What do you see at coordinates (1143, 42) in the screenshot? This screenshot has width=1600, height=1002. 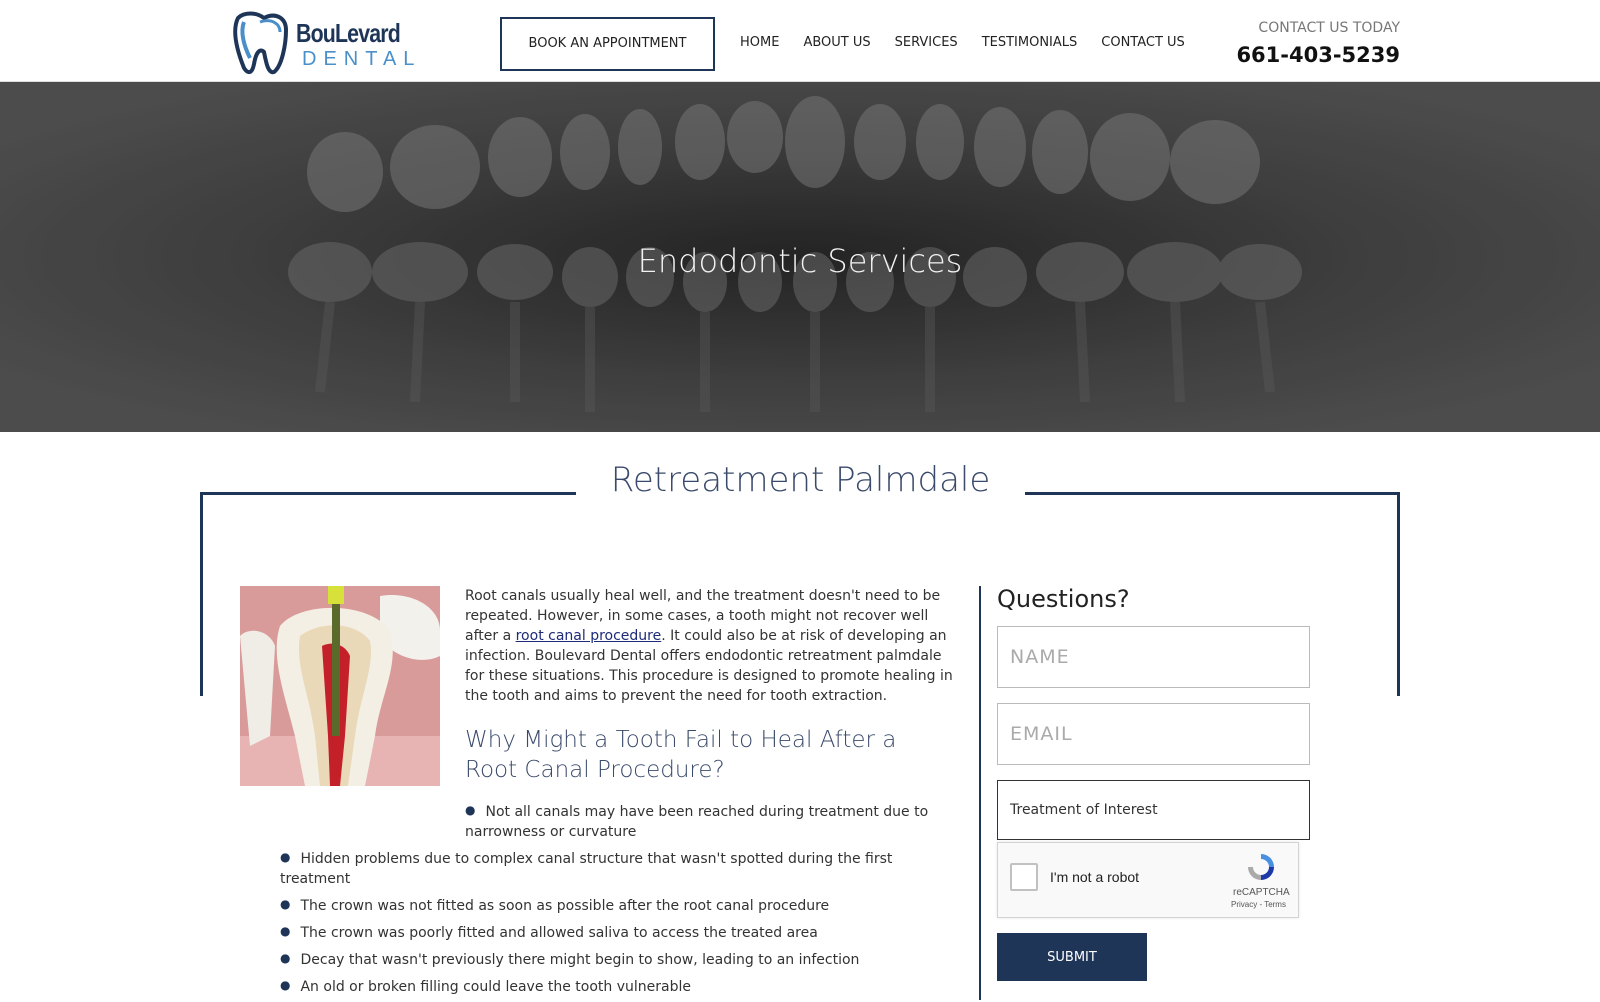 I see `nav-contact-us: CONTACT US` at bounding box center [1143, 42].